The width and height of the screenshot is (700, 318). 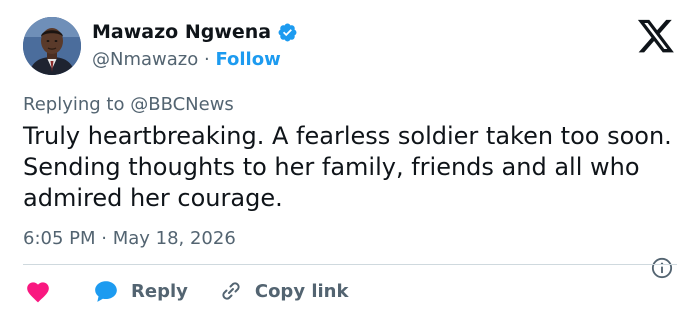 I want to click on reply-context-prefix: Replying to, so click(x=74, y=104).